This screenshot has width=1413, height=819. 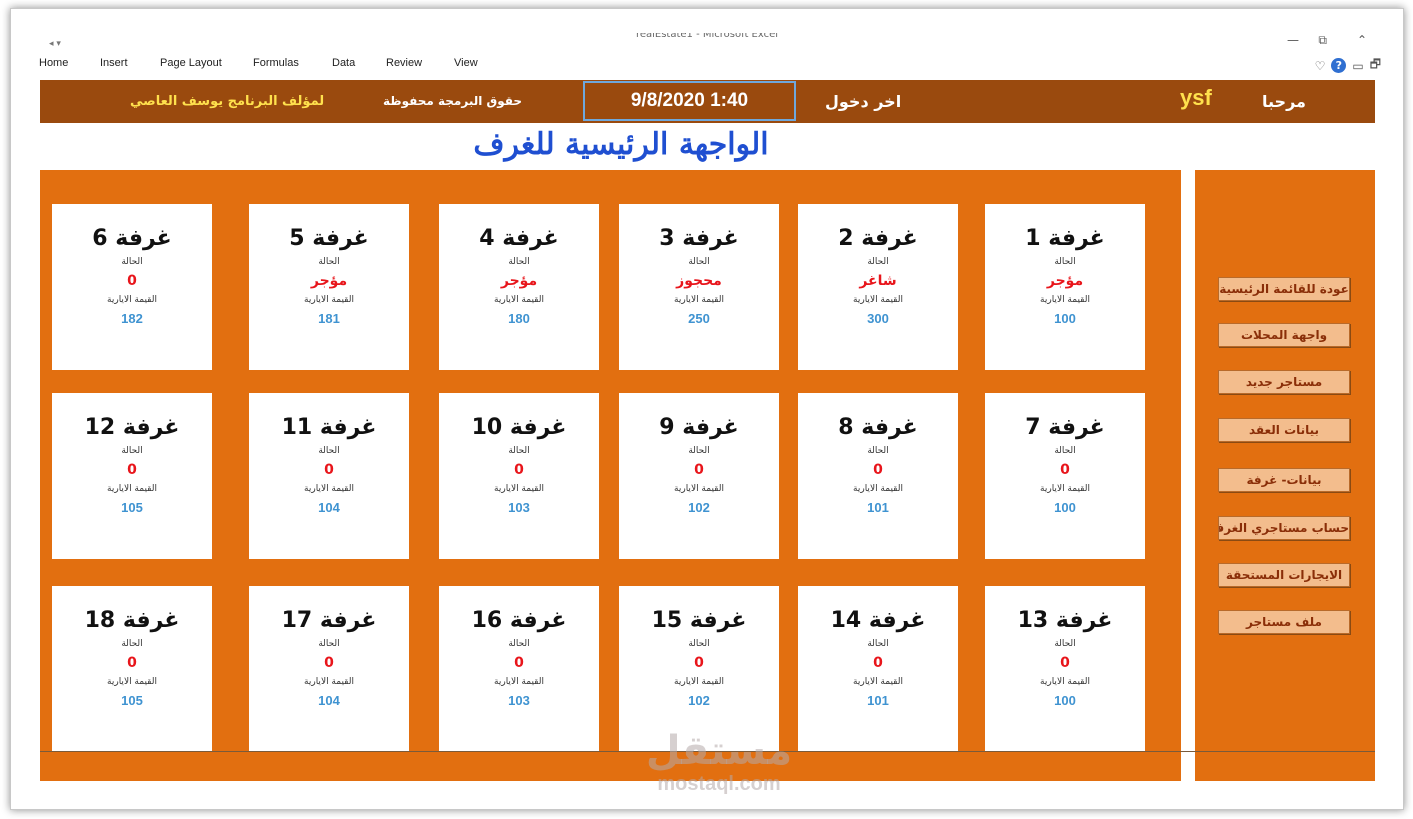 What do you see at coordinates (1357, 66) in the screenshot?
I see `minimize-workbook-icon: ▭` at bounding box center [1357, 66].